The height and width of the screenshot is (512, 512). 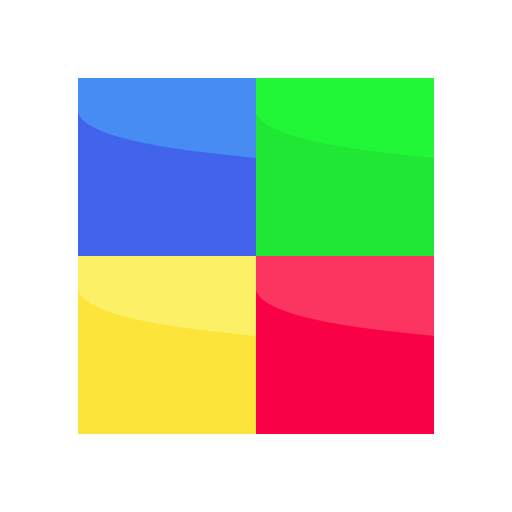 What do you see at coordinates (167, 345) in the screenshot?
I see `yellow-tile` at bounding box center [167, 345].